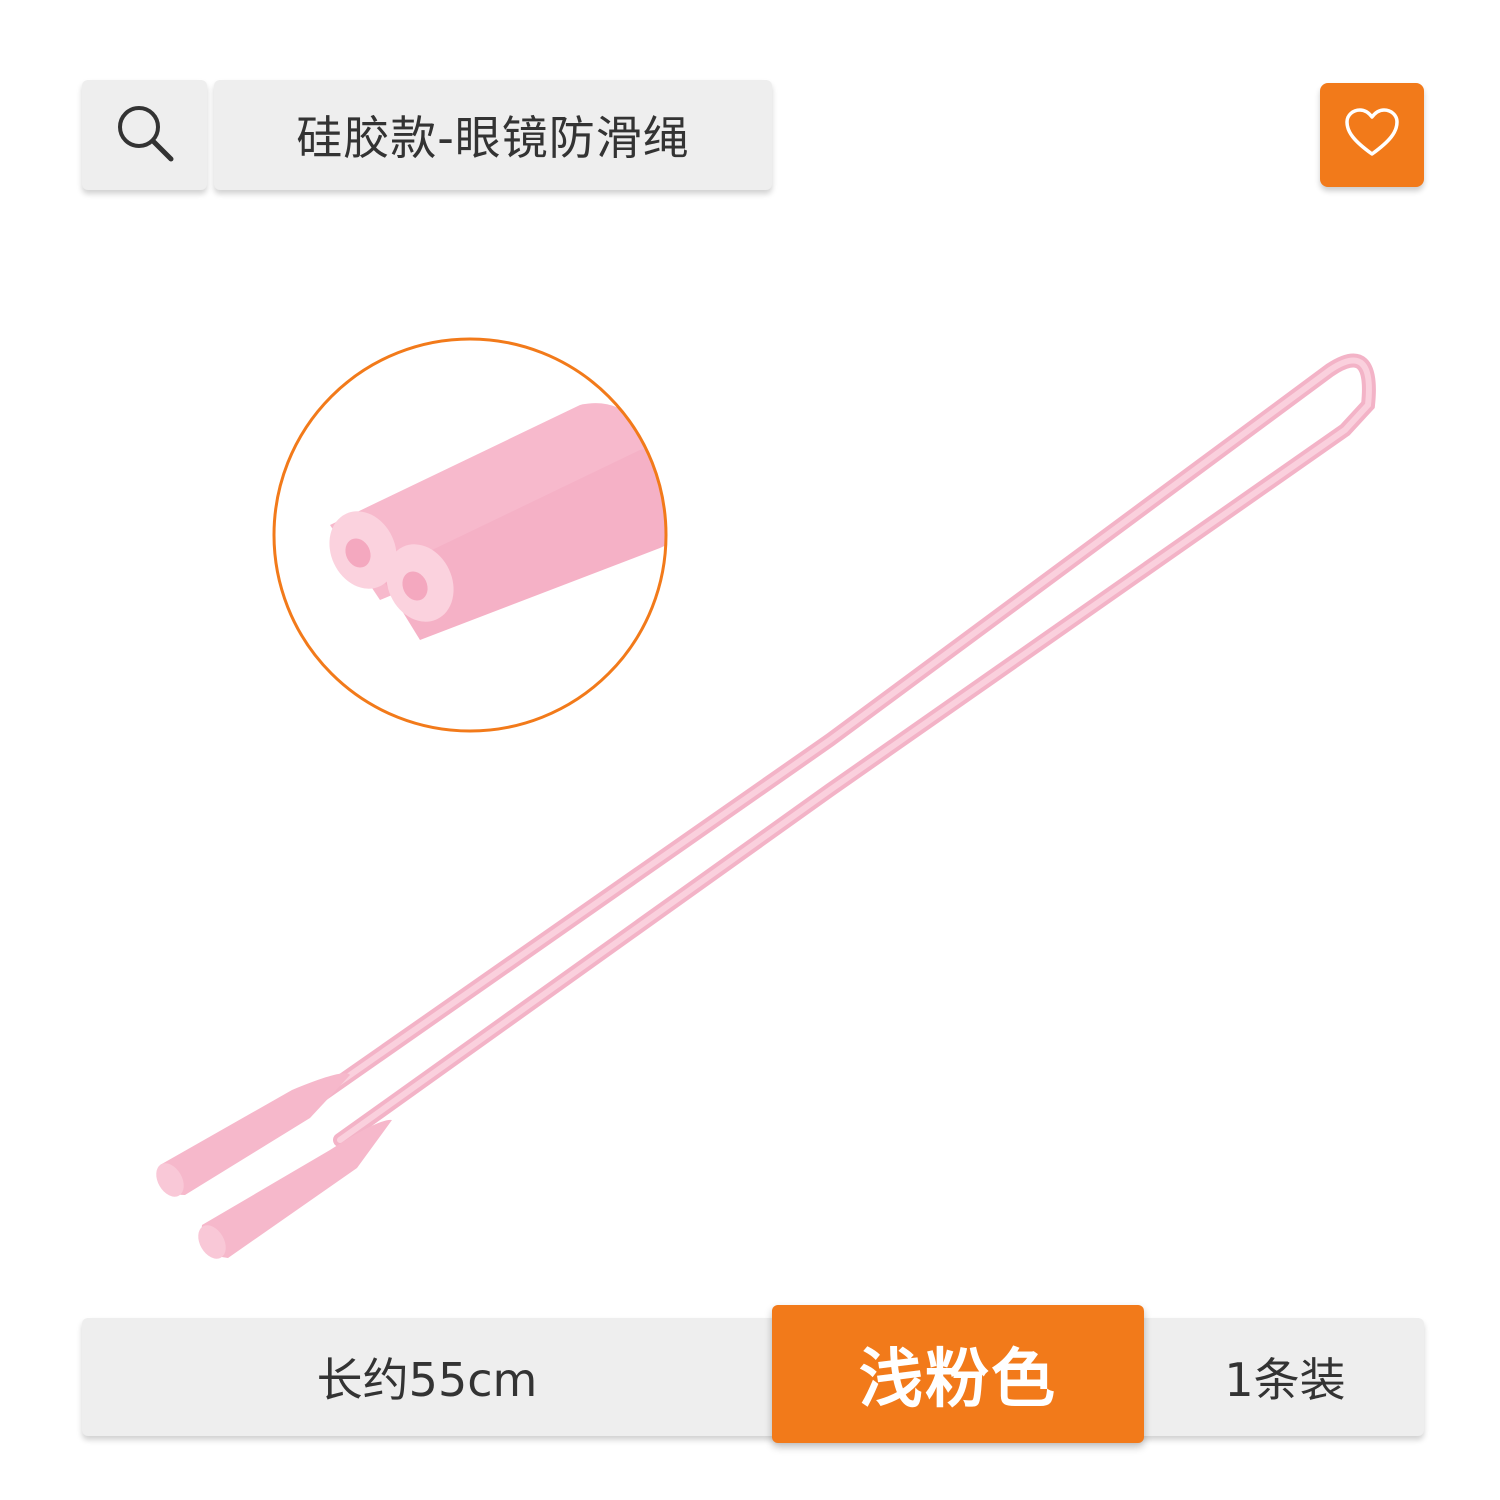  Describe the element at coordinates (493, 138) in the screenshot. I see `product-title: 硅胶款-眼镜防滑绳` at that location.